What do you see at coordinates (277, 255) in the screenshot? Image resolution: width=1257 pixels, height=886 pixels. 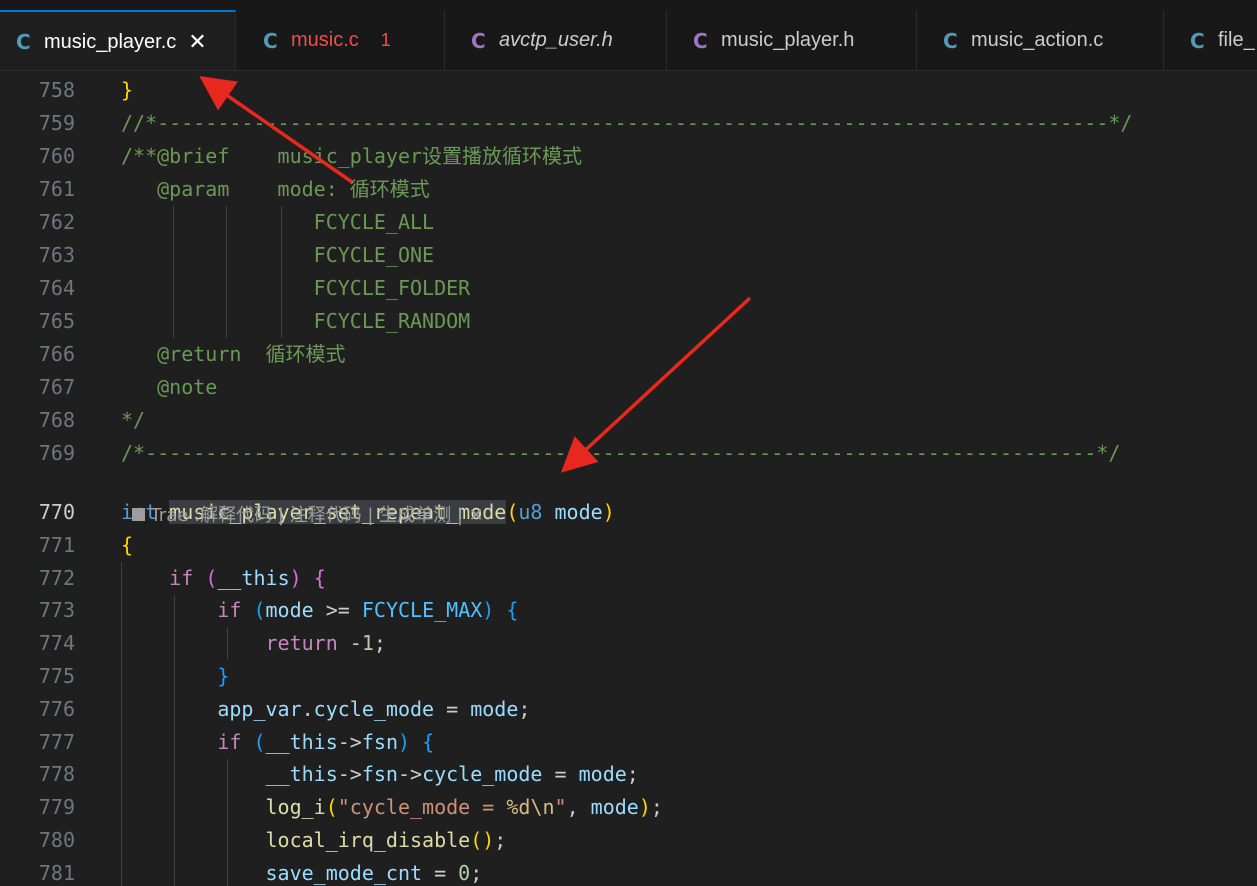 I see `code-text: FCYCLE_ONE` at bounding box center [277, 255].